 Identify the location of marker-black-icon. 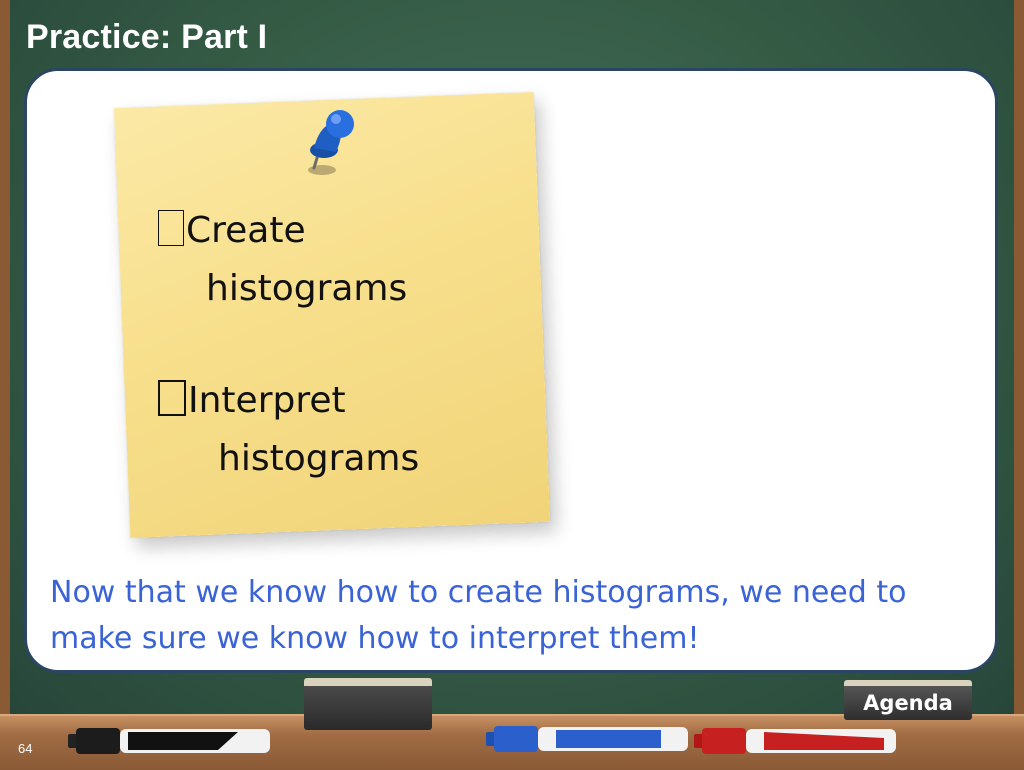
(169, 741).